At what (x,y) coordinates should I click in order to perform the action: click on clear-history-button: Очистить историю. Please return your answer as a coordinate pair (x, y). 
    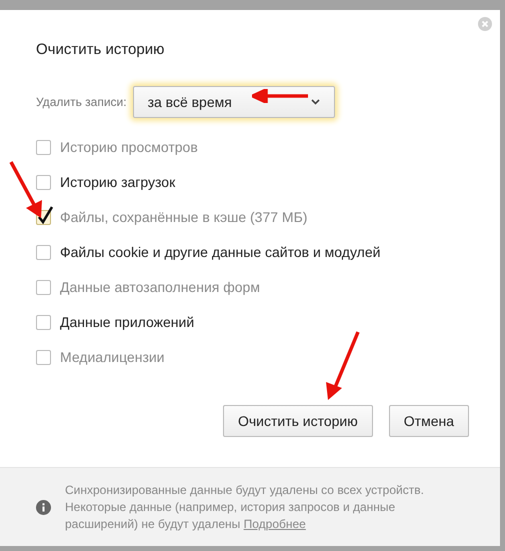
    Looking at the image, I should click on (297, 421).